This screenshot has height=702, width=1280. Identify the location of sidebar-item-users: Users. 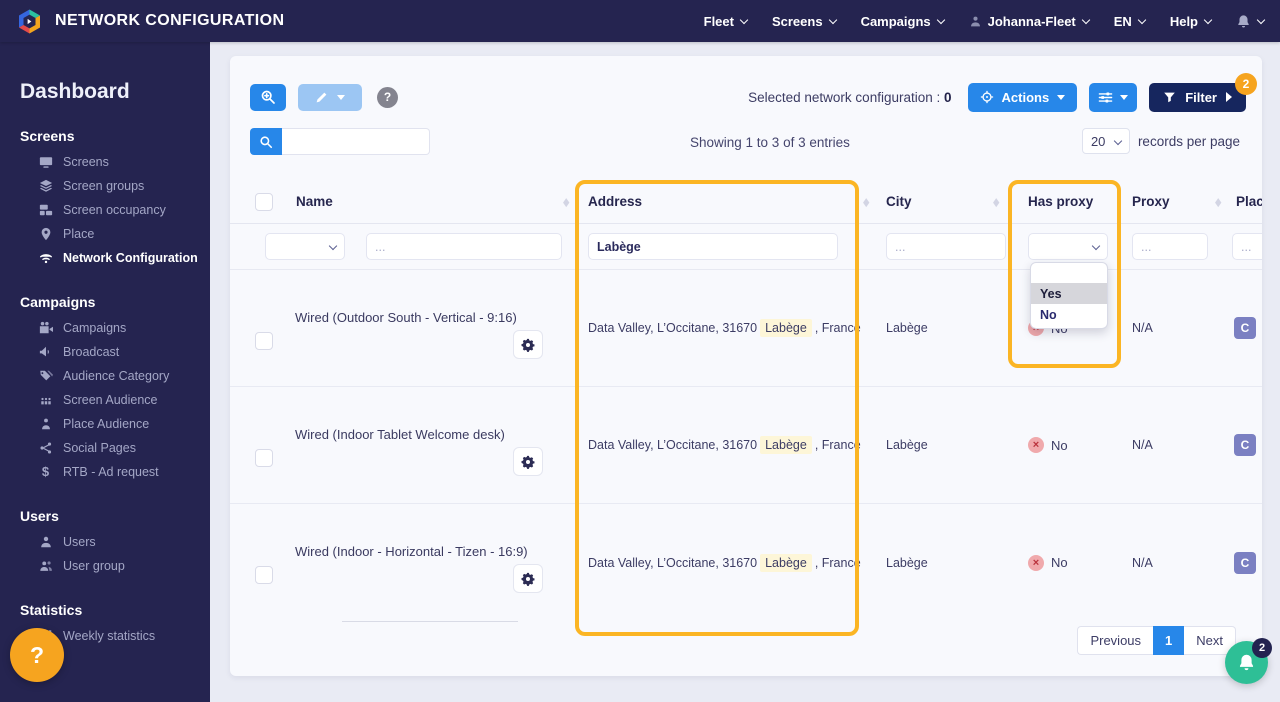
(105, 542).